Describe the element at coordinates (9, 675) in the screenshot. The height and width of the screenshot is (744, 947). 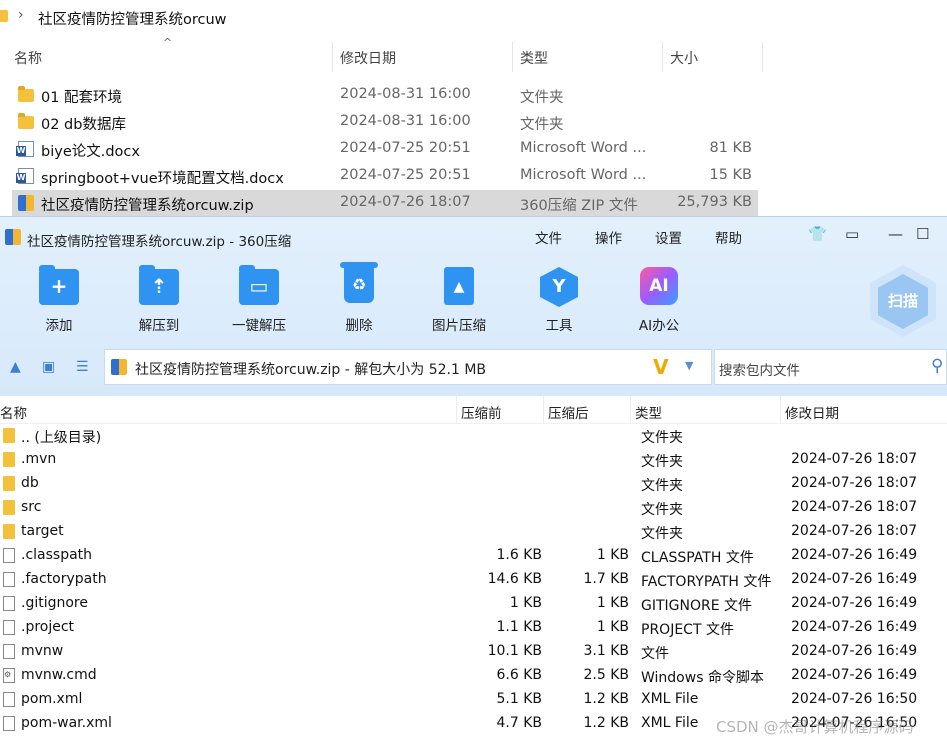
I see `cmd-file-icon` at that location.